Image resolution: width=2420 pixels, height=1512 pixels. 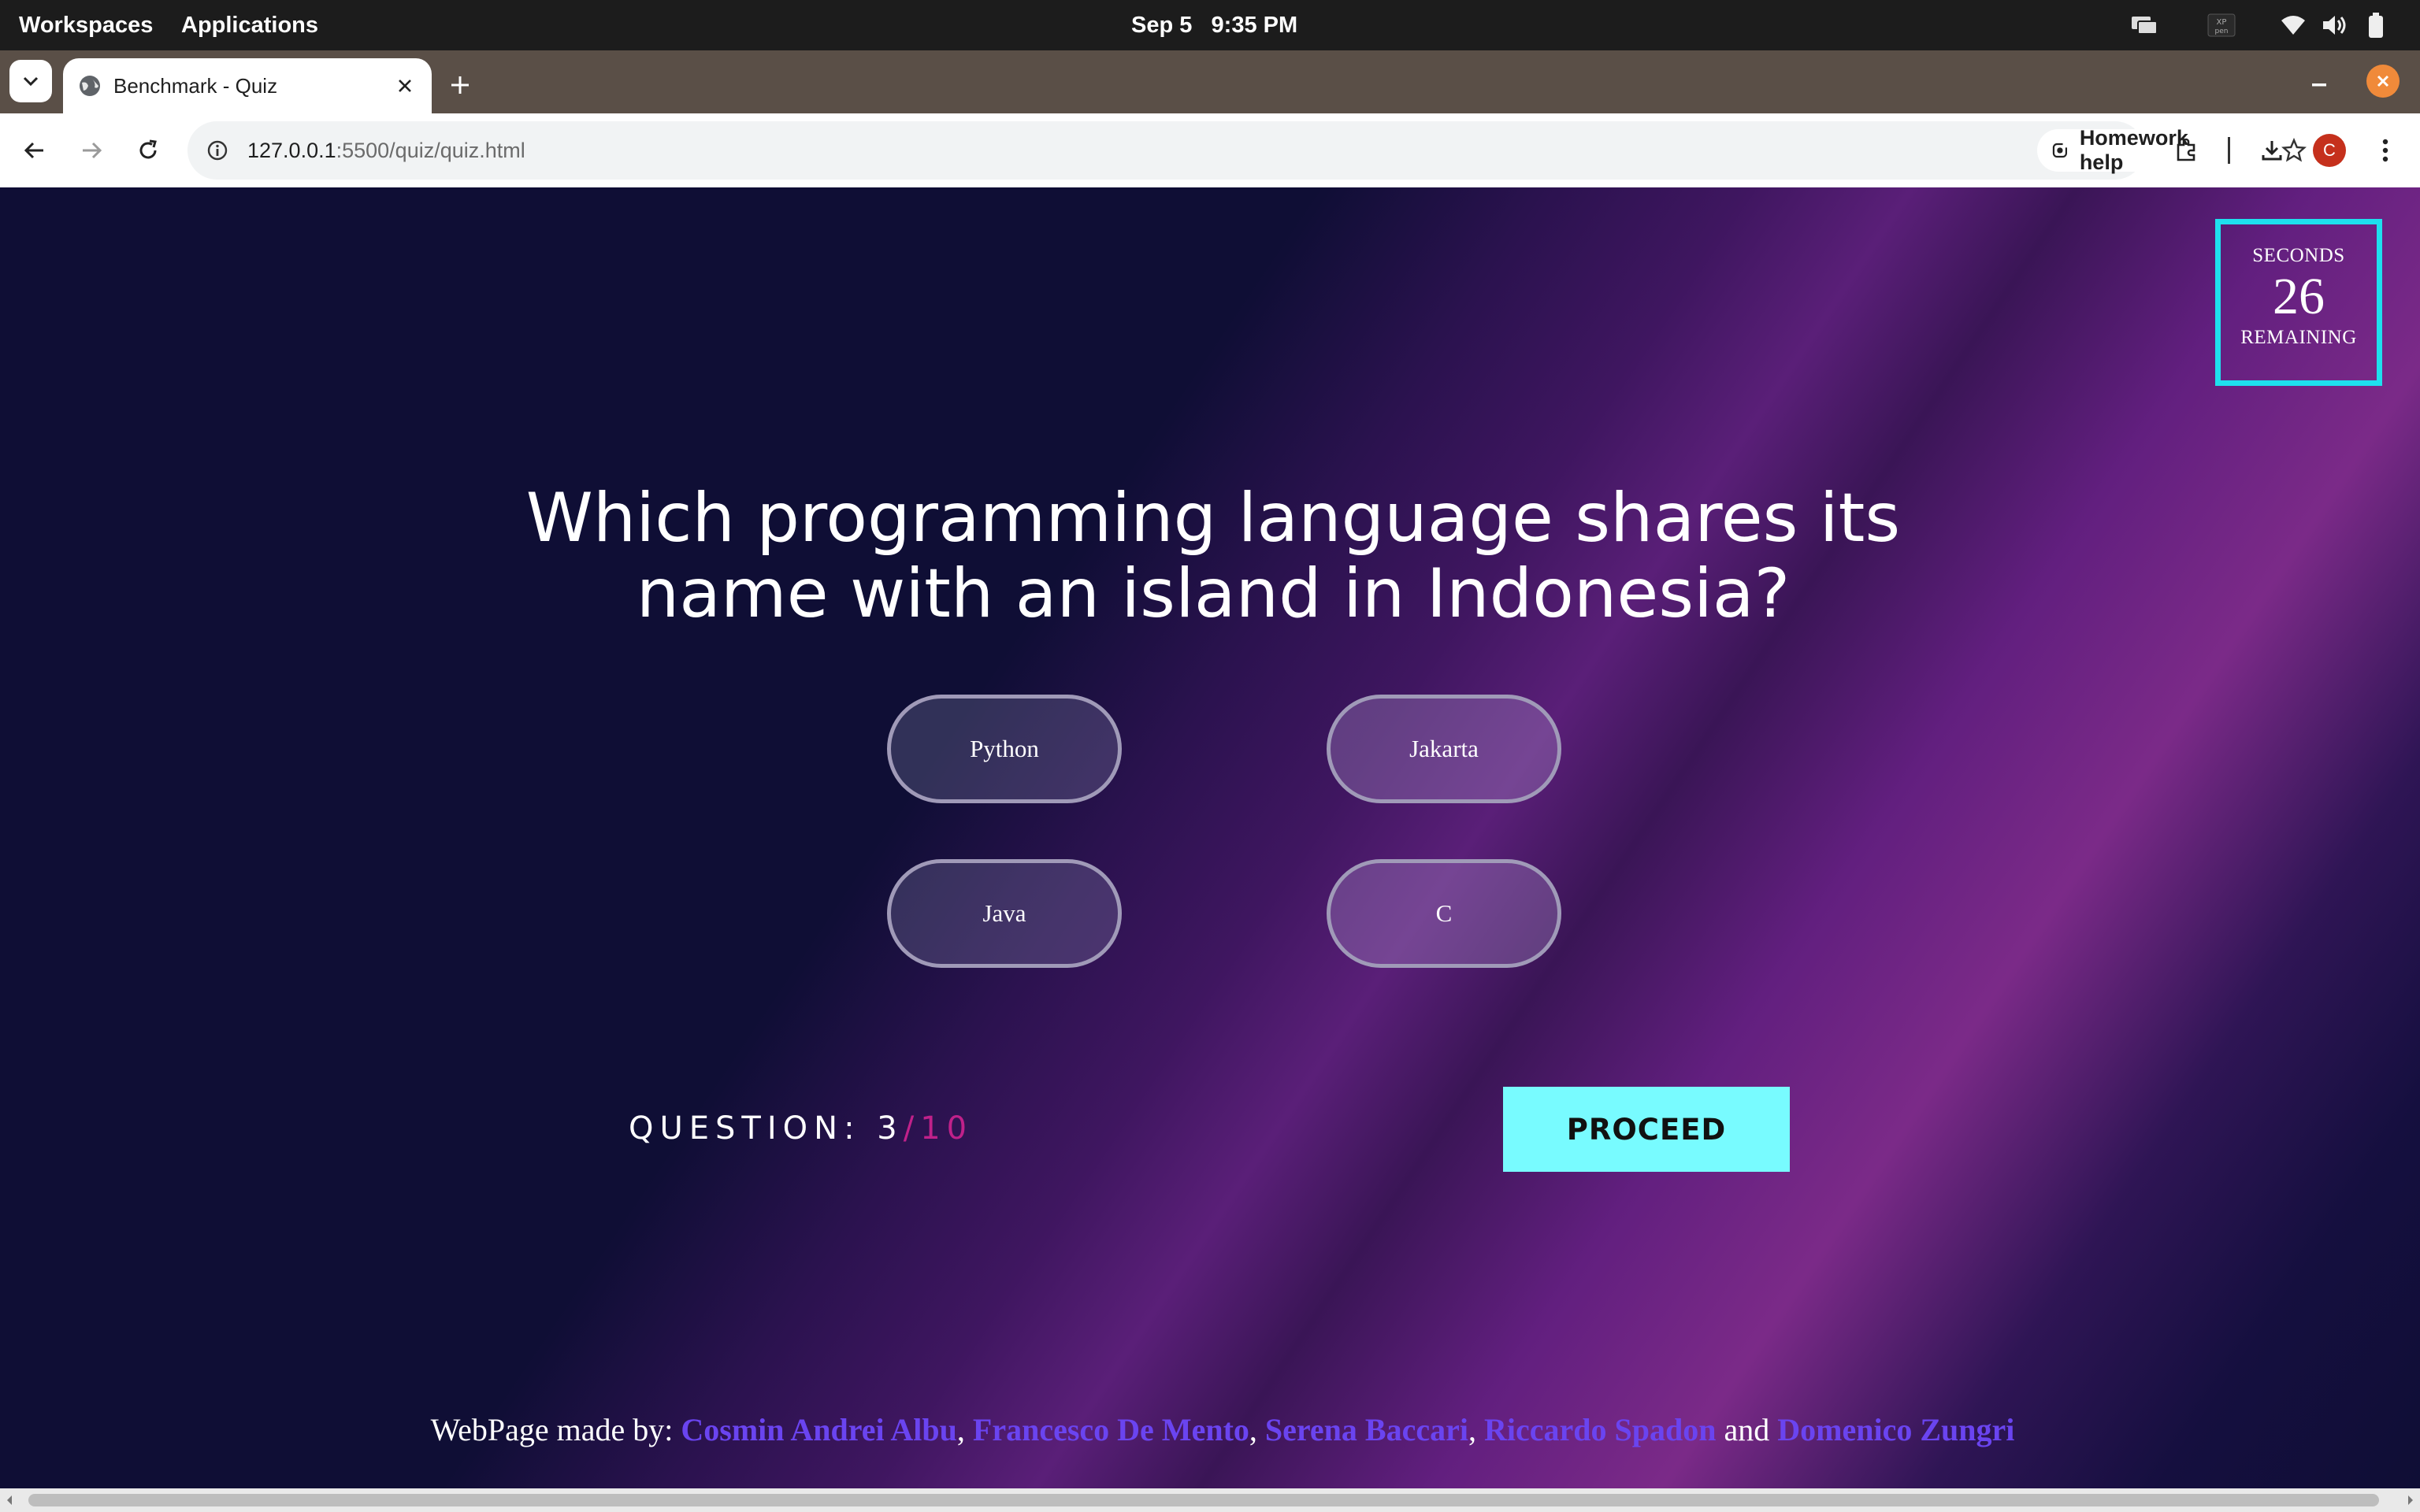 What do you see at coordinates (1444, 913) in the screenshot?
I see `answer-c: C` at bounding box center [1444, 913].